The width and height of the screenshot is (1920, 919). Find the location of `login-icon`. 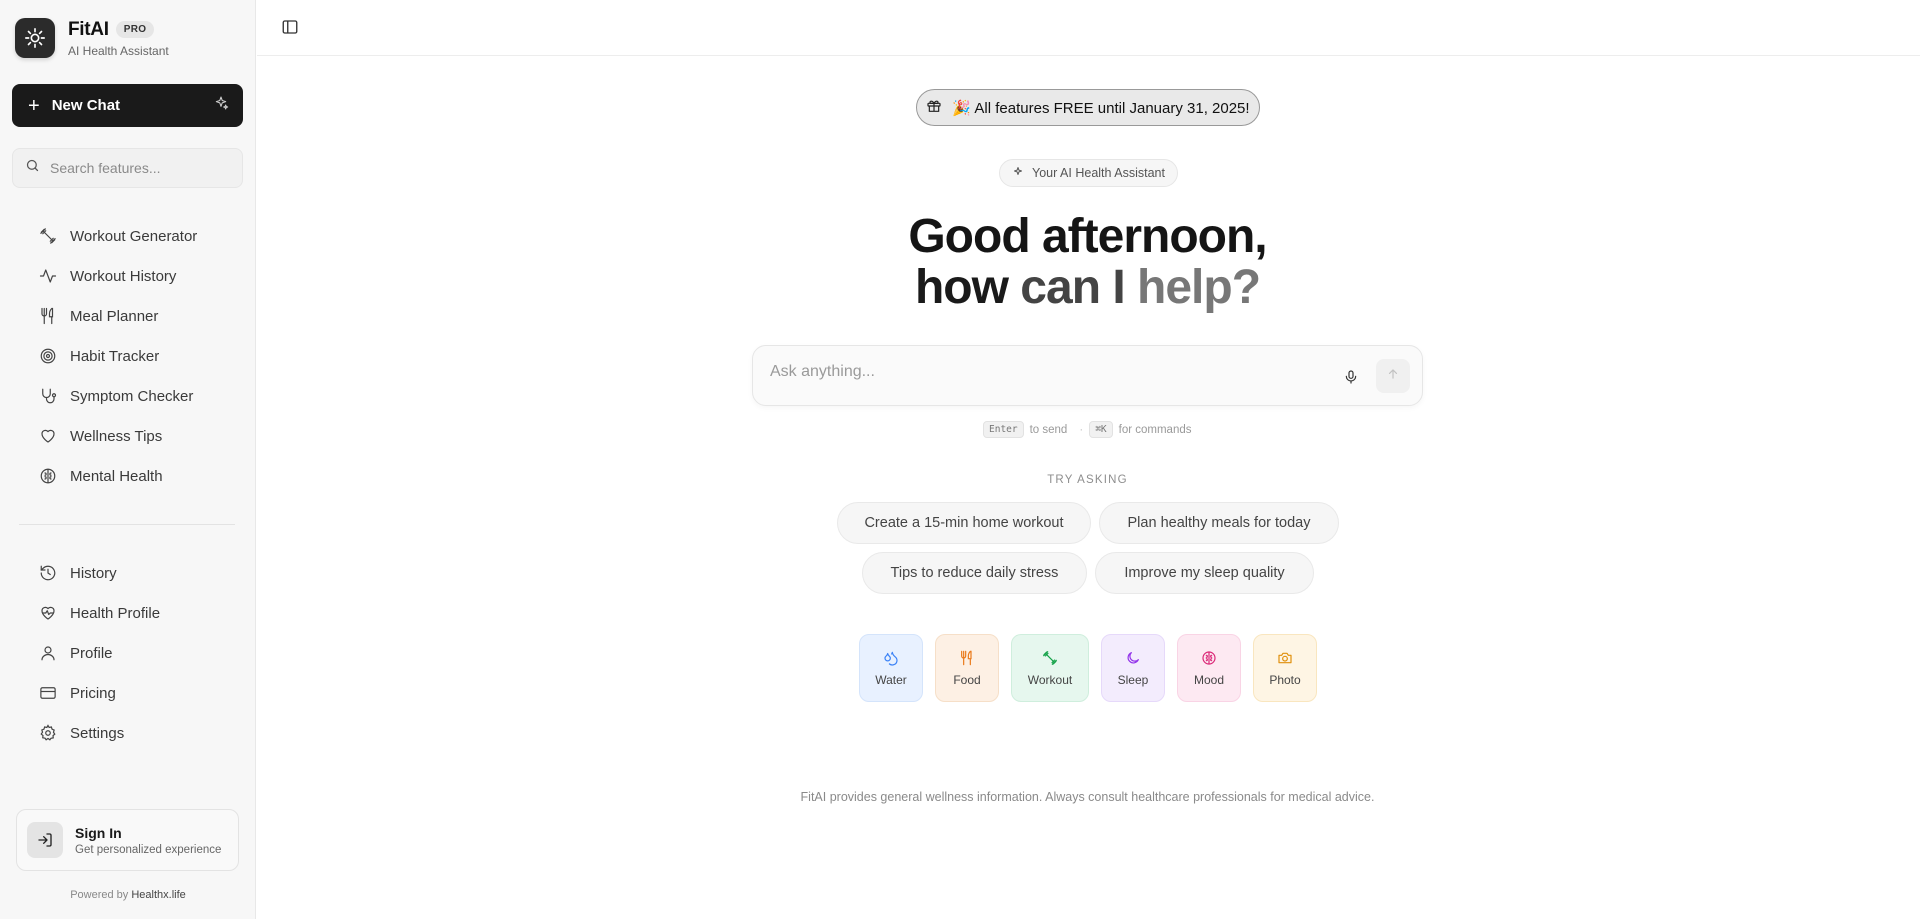

login-icon is located at coordinates (45, 840).